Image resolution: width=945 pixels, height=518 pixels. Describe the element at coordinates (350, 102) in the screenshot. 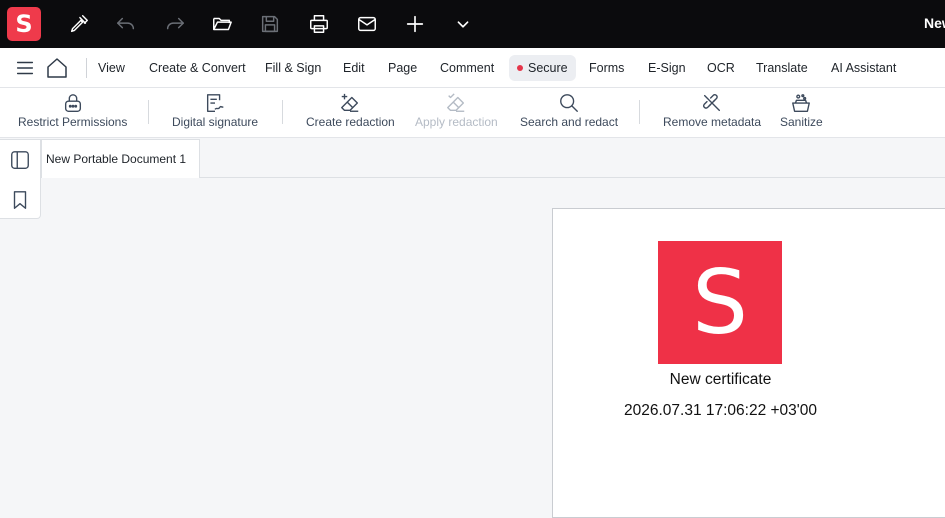

I see `eraser-plus-icon` at that location.